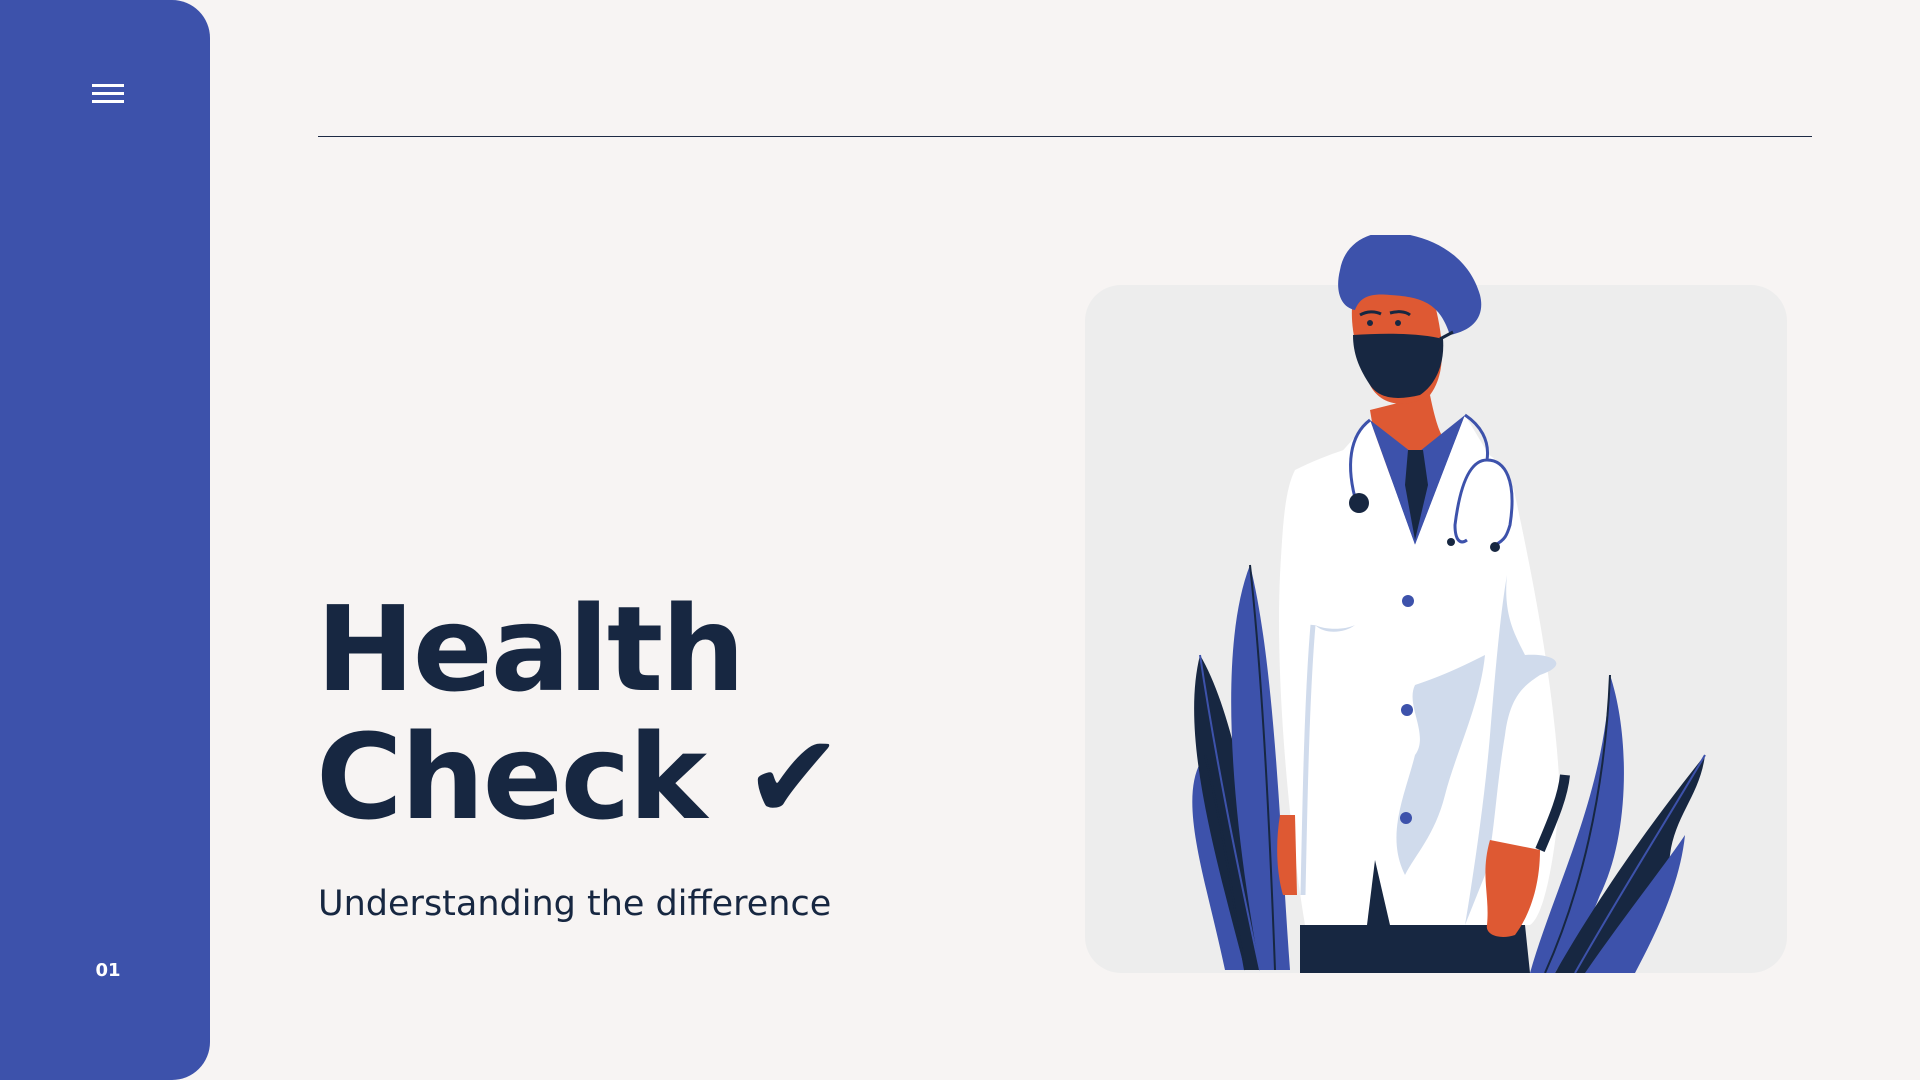  Describe the element at coordinates (1065, 136) in the screenshot. I see `divider-line` at that location.